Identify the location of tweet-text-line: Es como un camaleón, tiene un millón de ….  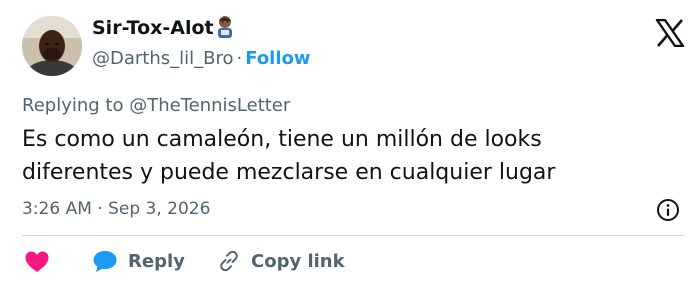
(282, 139).